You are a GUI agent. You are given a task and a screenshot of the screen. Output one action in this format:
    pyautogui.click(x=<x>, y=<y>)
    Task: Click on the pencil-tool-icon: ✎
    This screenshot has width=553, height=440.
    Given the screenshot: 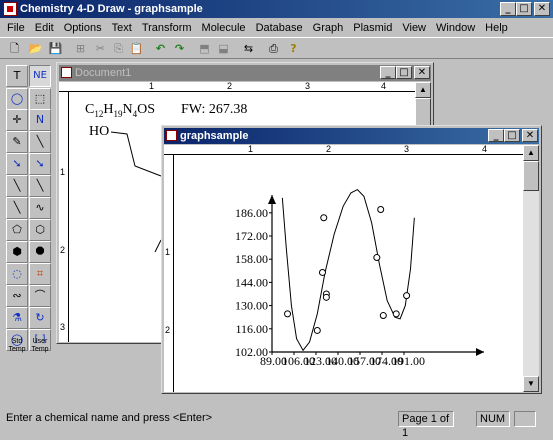 What is the action you would take?
    pyautogui.click(x=17, y=142)
    